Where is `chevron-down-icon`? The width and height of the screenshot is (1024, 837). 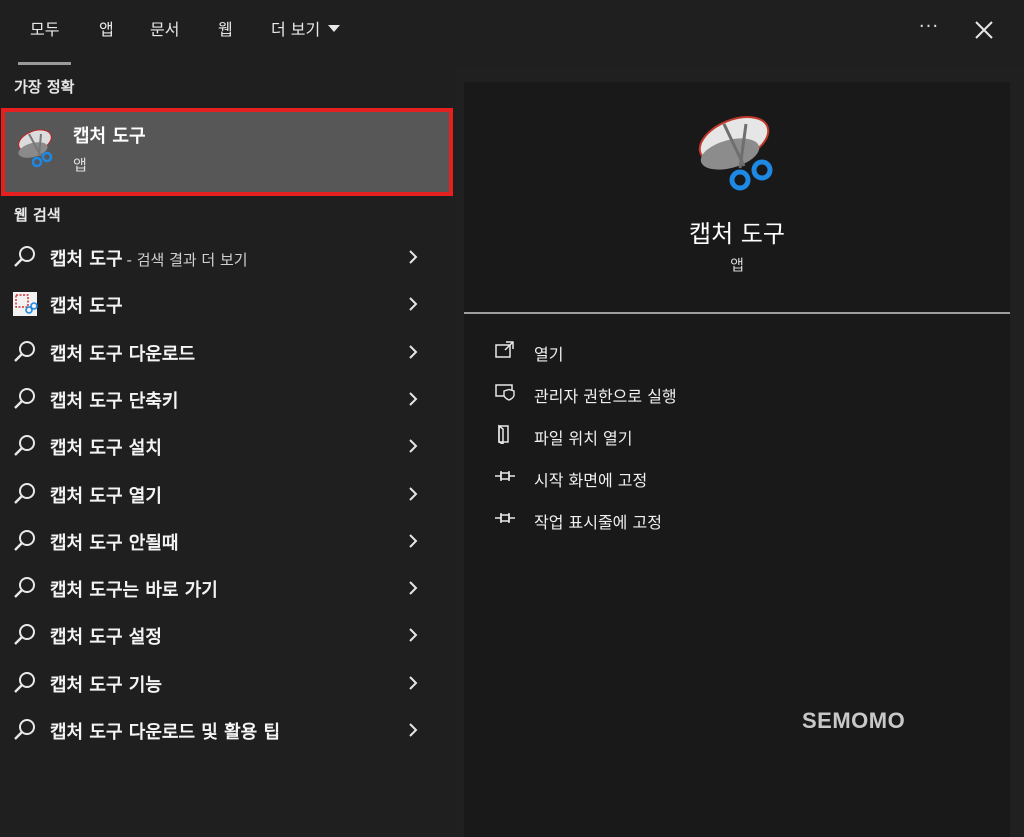
chevron-down-icon is located at coordinates (334, 28).